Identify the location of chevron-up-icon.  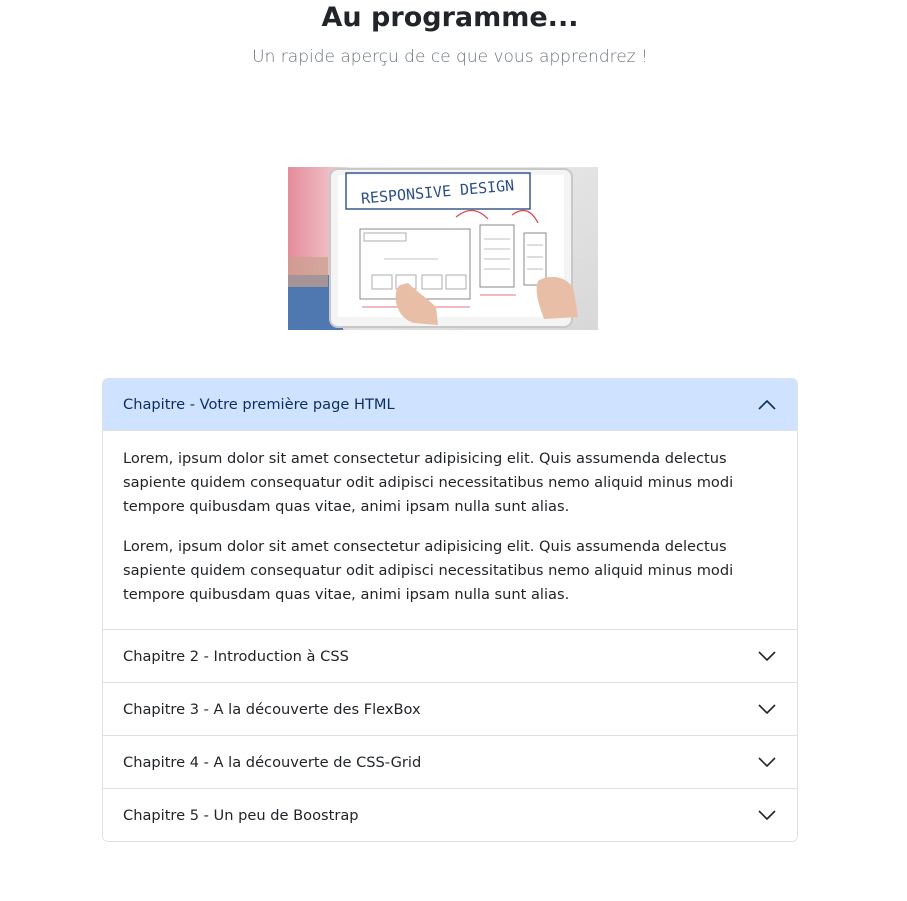
(767, 404).